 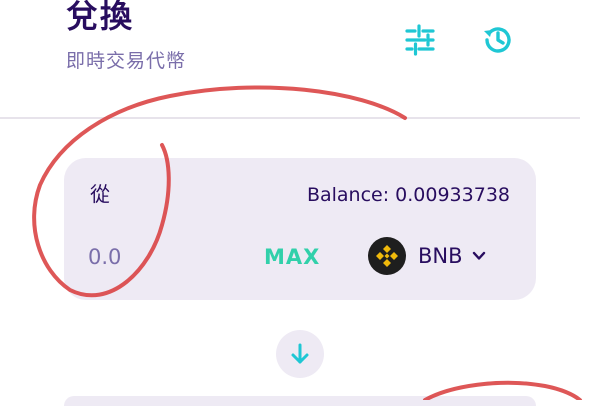 What do you see at coordinates (300, 401) in the screenshot?
I see `to-token-panel` at bounding box center [300, 401].